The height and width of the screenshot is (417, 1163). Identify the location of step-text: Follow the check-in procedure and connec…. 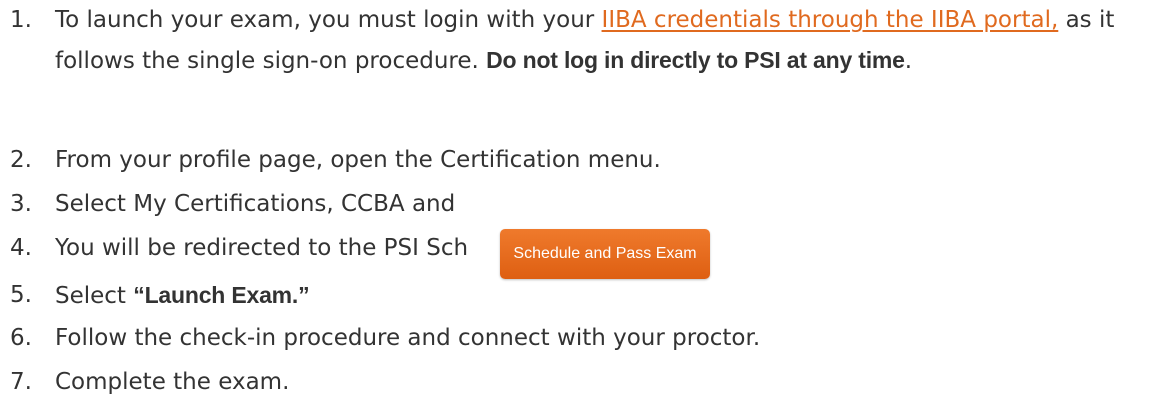
(408, 338).